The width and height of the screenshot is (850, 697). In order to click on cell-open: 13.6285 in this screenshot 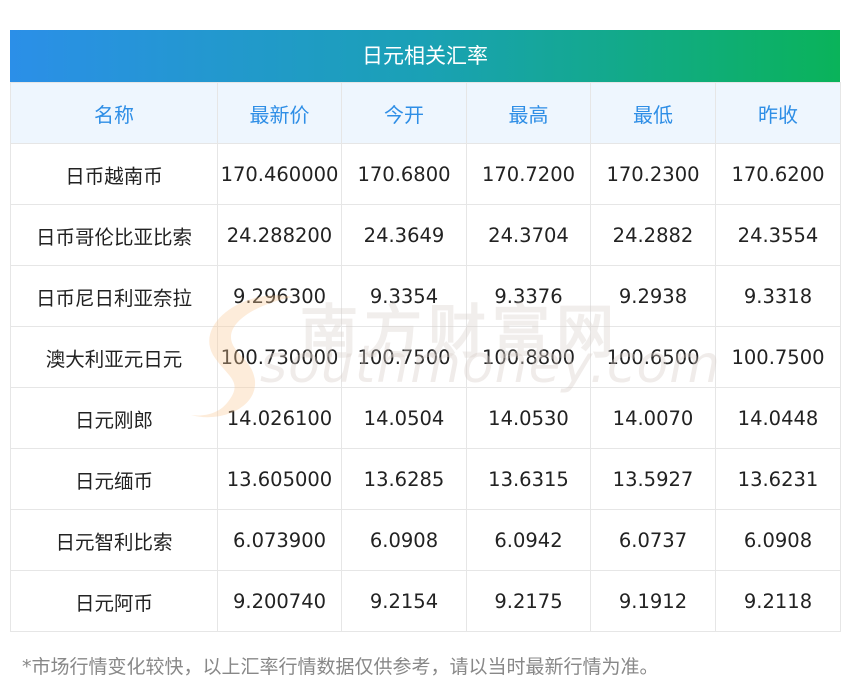, I will do `click(404, 479)`.